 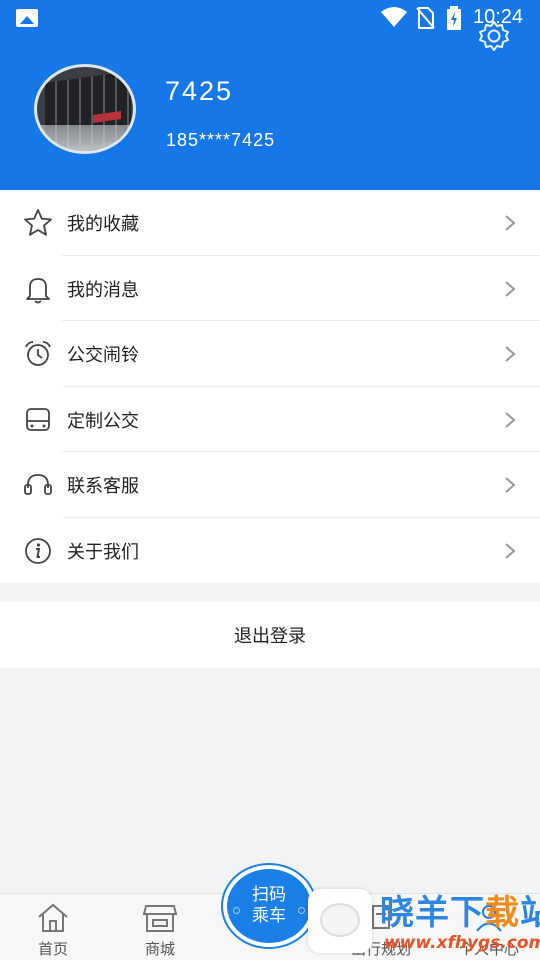 I want to click on sheep-logo-icon, so click(x=340, y=921).